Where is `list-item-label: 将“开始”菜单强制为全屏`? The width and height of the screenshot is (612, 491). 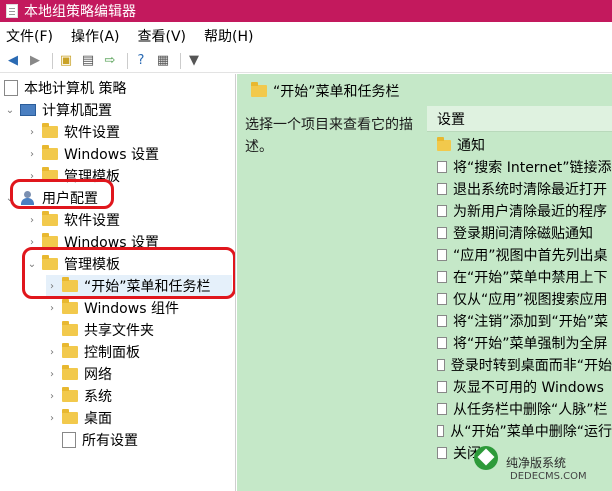
list-item-label: 将“开始”菜单强制为全屏 is located at coordinates (530, 344).